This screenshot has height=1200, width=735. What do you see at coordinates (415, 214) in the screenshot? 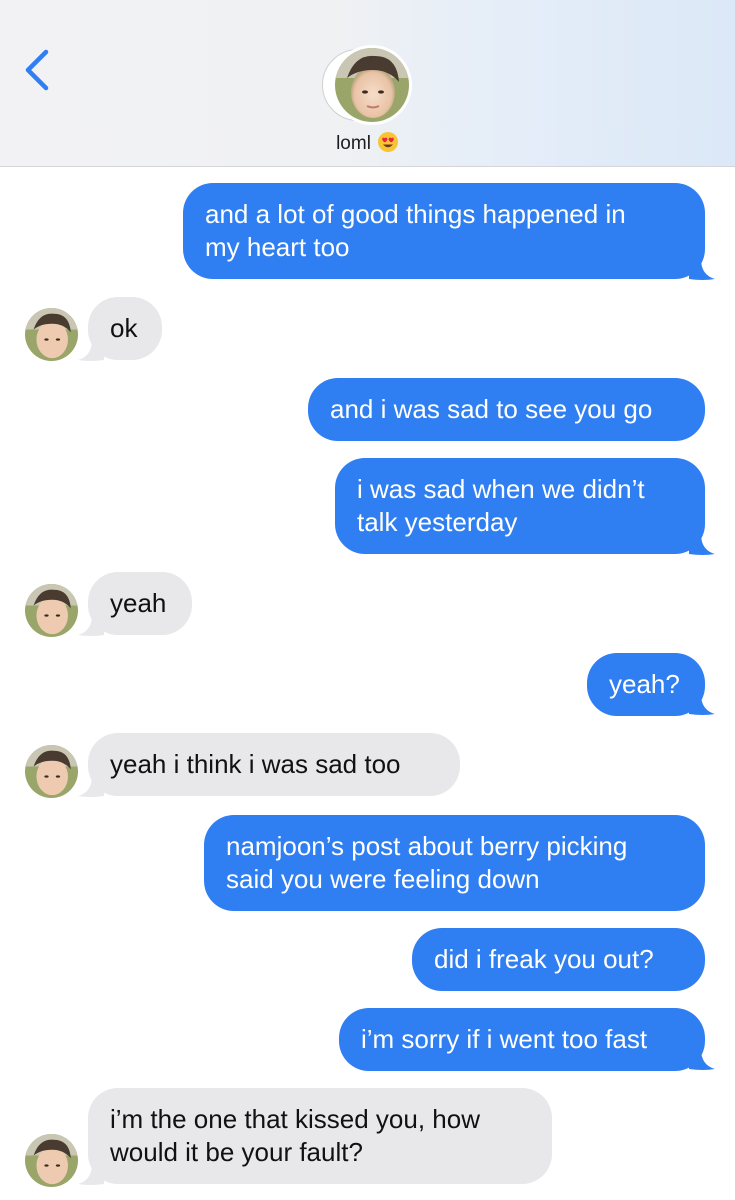
I see `message-text: and a lot of good things happened in` at bounding box center [415, 214].